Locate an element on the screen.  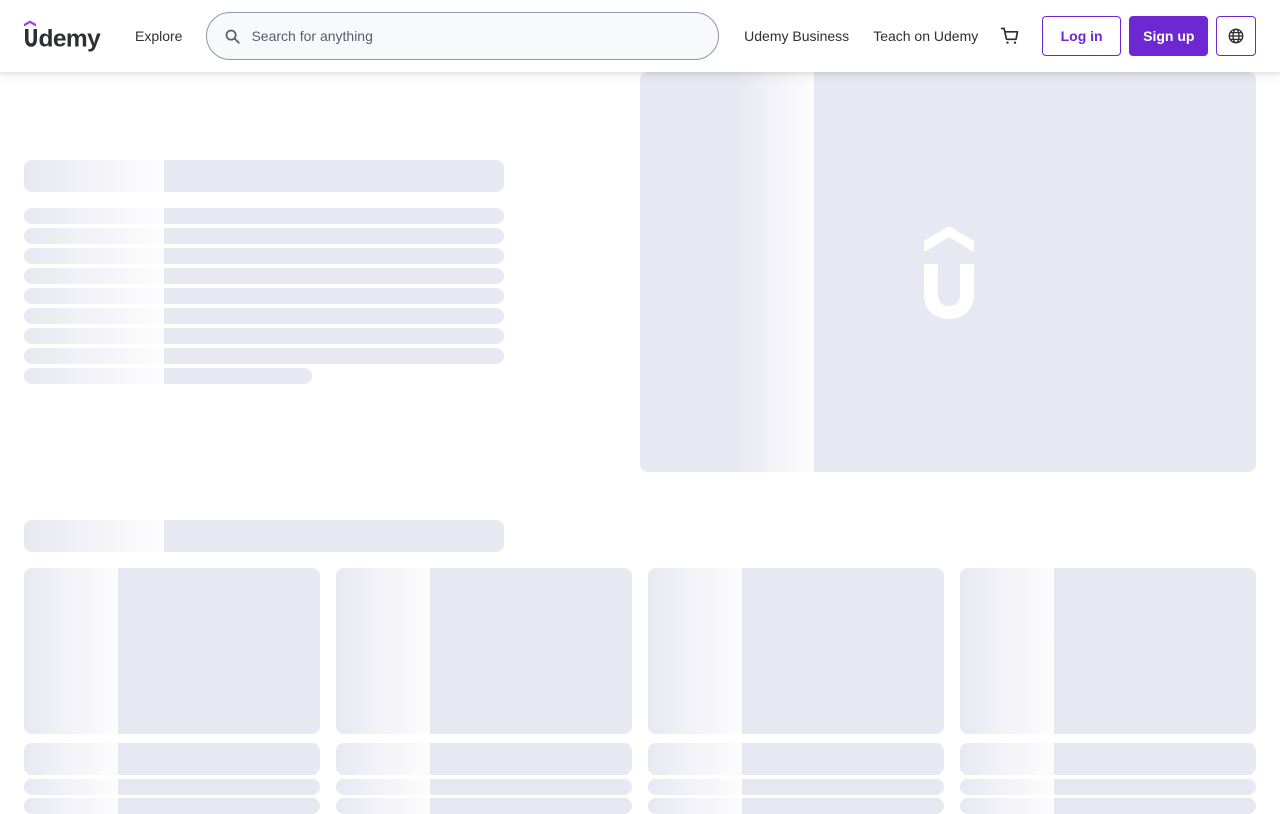
section-title-skeleton is located at coordinates (264, 536).